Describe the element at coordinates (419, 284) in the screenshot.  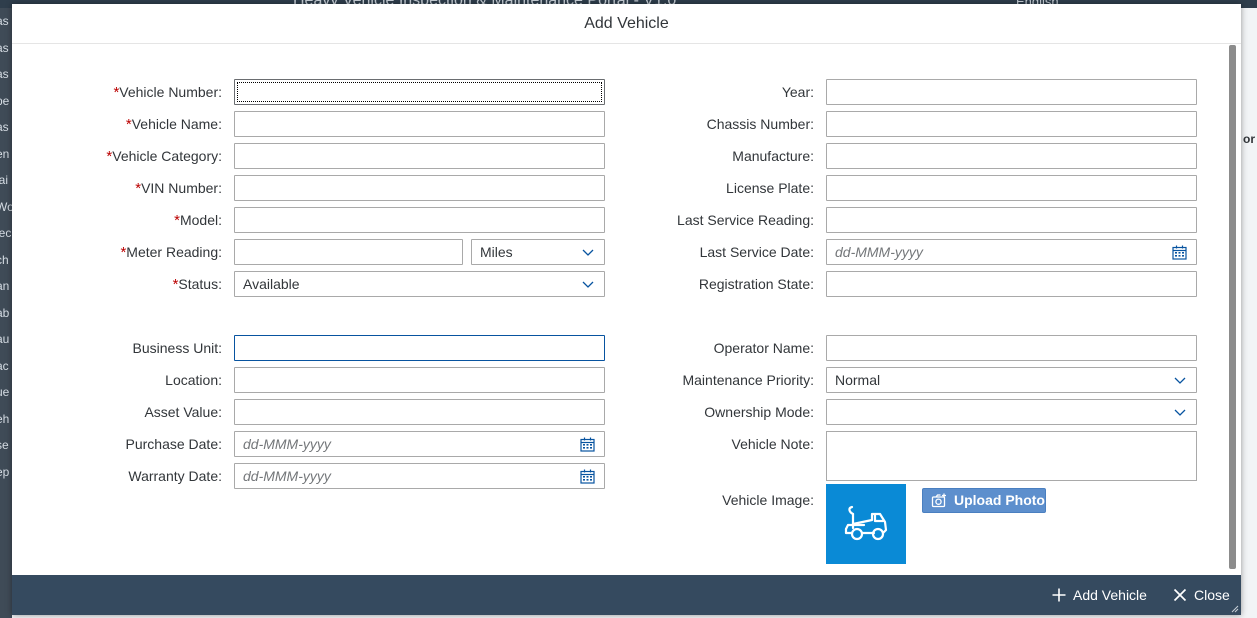
I see `status-select: Available` at that location.